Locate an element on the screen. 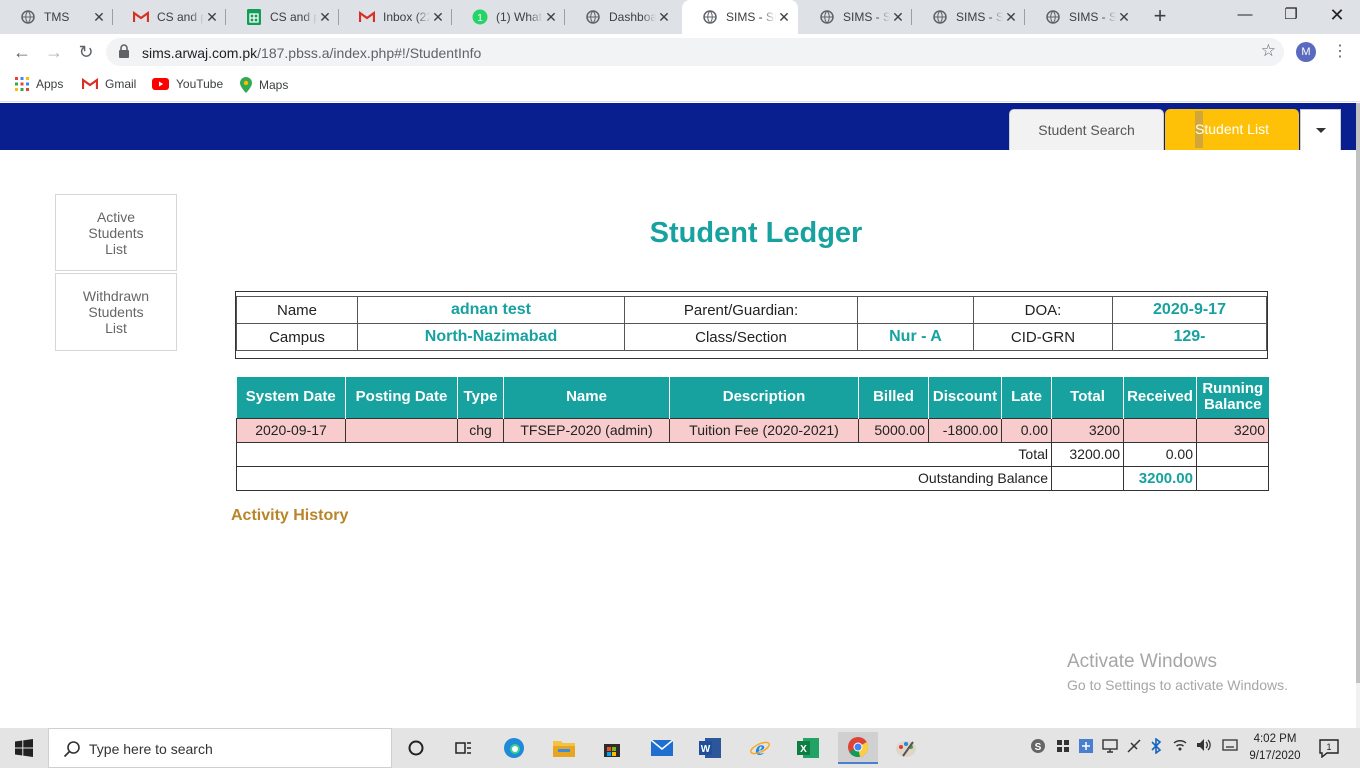 This screenshot has width=1360, height=768. edge-icon is located at coordinates (514, 748).